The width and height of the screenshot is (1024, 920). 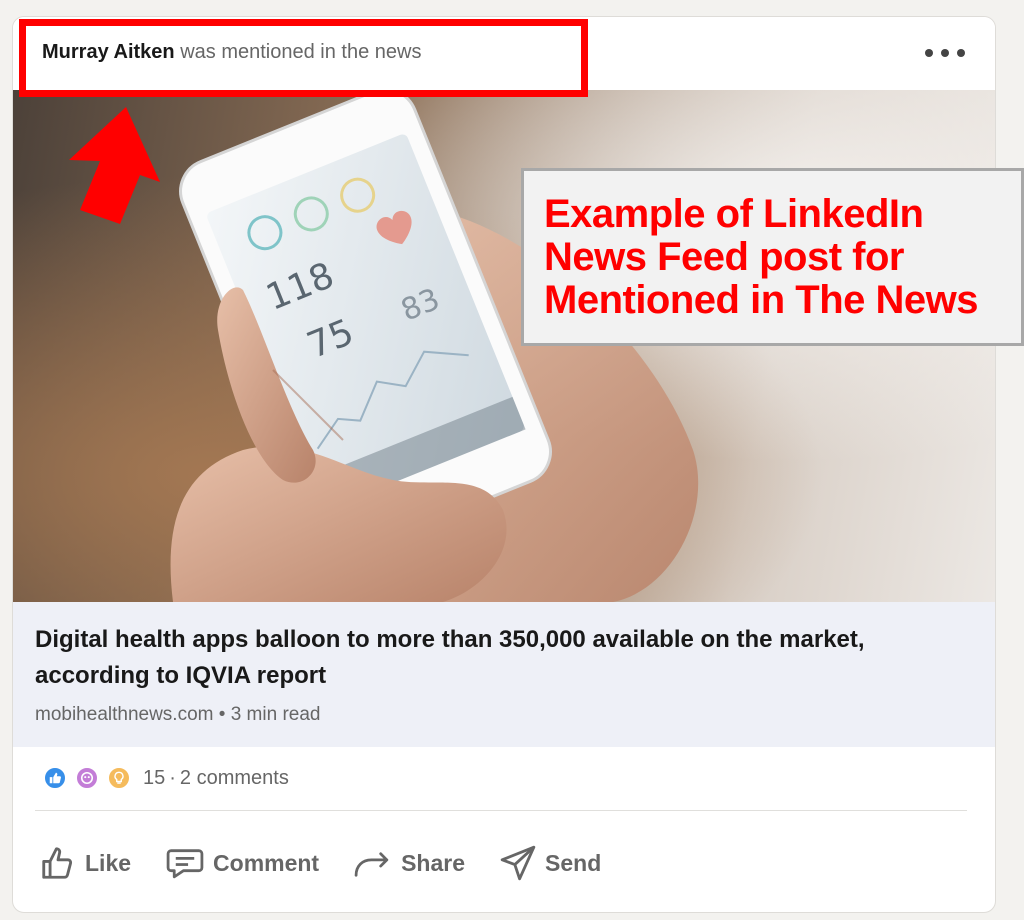 What do you see at coordinates (87, 778) in the screenshot?
I see `celebrate-reaction-icon` at bounding box center [87, 778].